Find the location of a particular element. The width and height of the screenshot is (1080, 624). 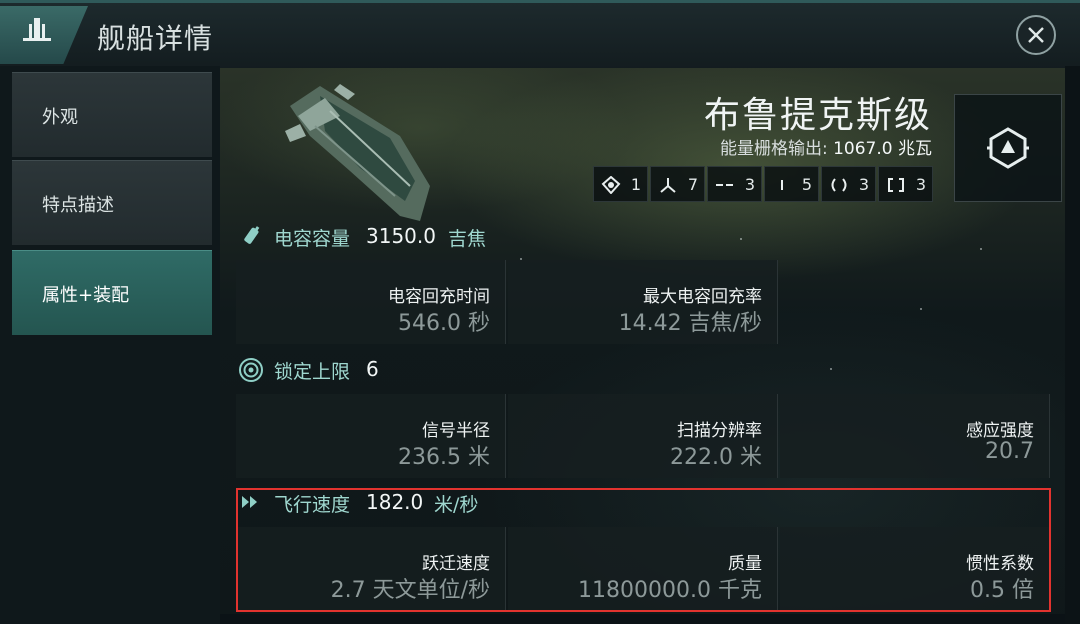

ship-emblem-button is located at coordinates (1008, 148).